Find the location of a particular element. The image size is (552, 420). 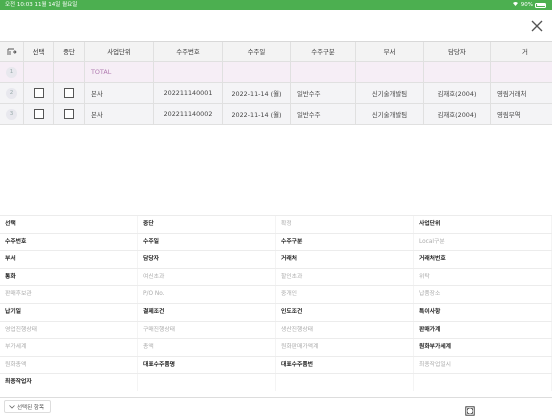

close-icon is located at coordinates (537, 26).